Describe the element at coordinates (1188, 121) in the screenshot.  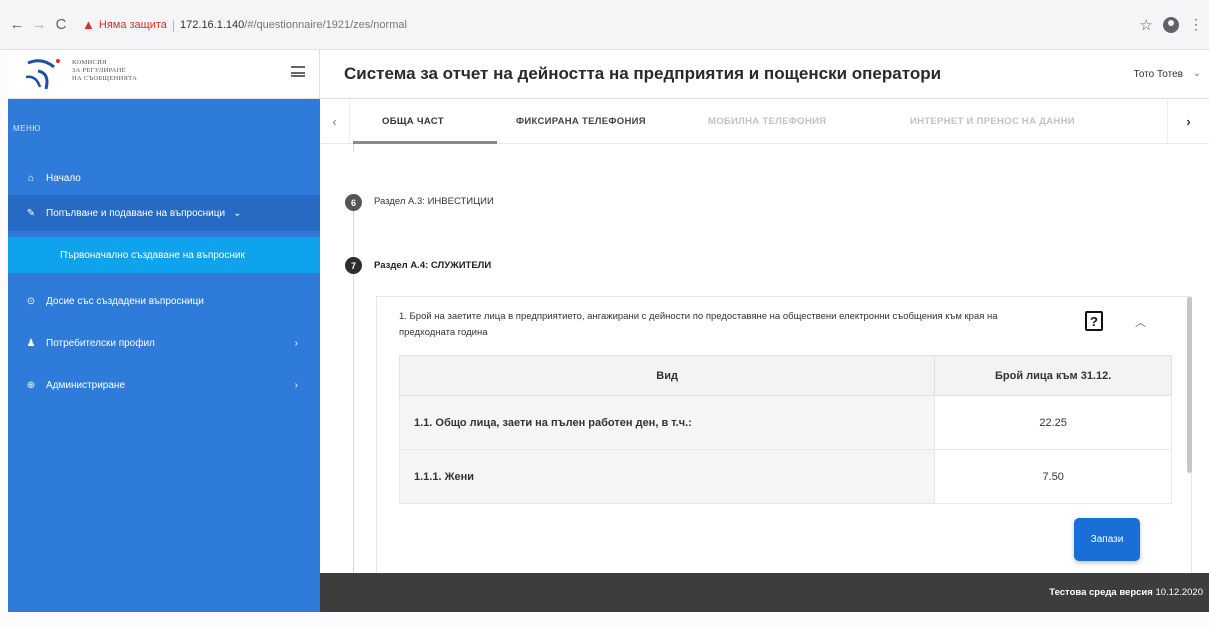
I see `tabs-scroll-right-icon: ›` at that location.